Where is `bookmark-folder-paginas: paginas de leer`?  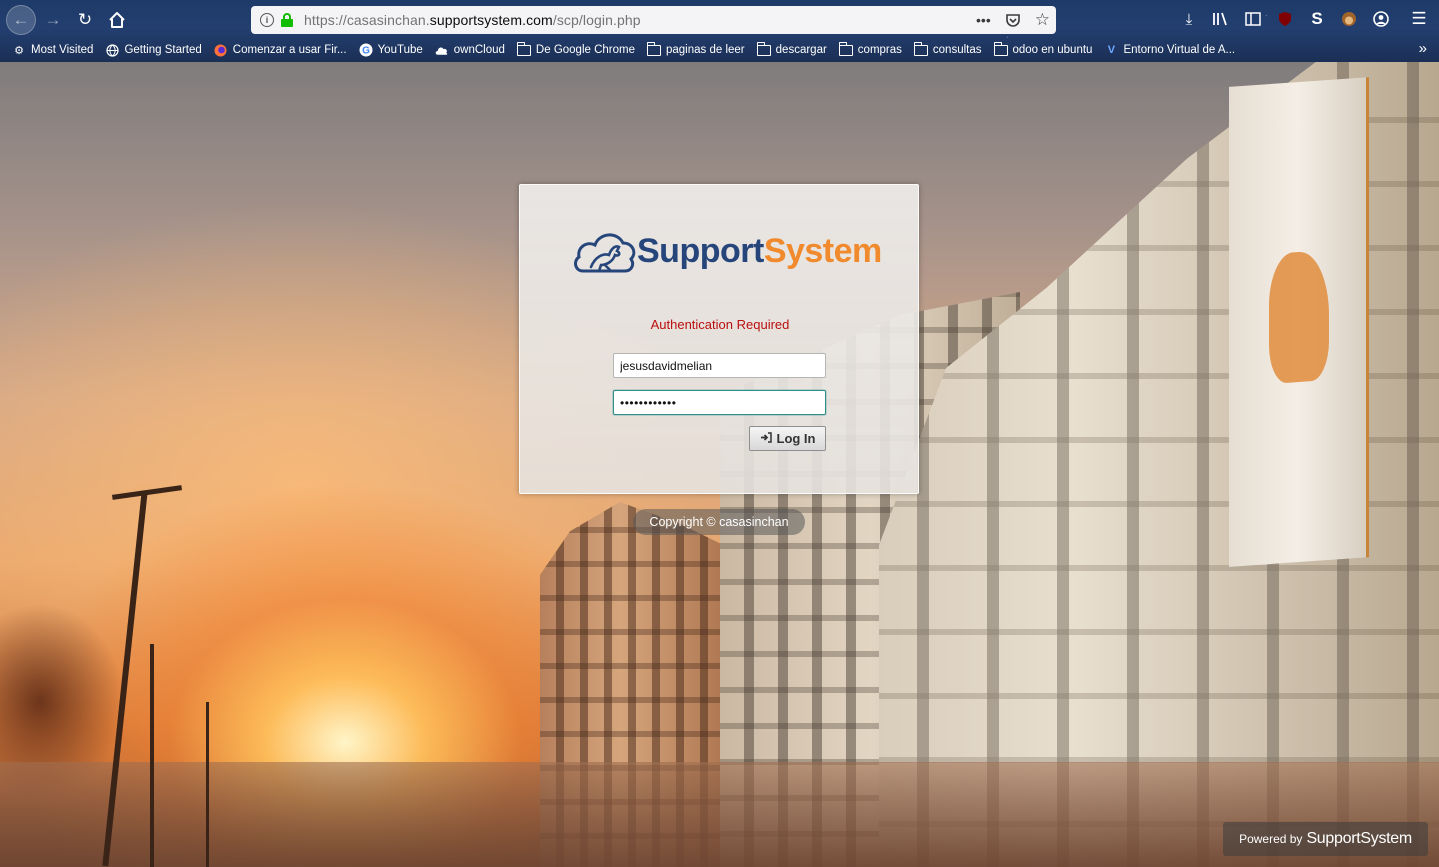 bookmark-folder-paginas: paginas de leer is located at coordinates (696, 49).